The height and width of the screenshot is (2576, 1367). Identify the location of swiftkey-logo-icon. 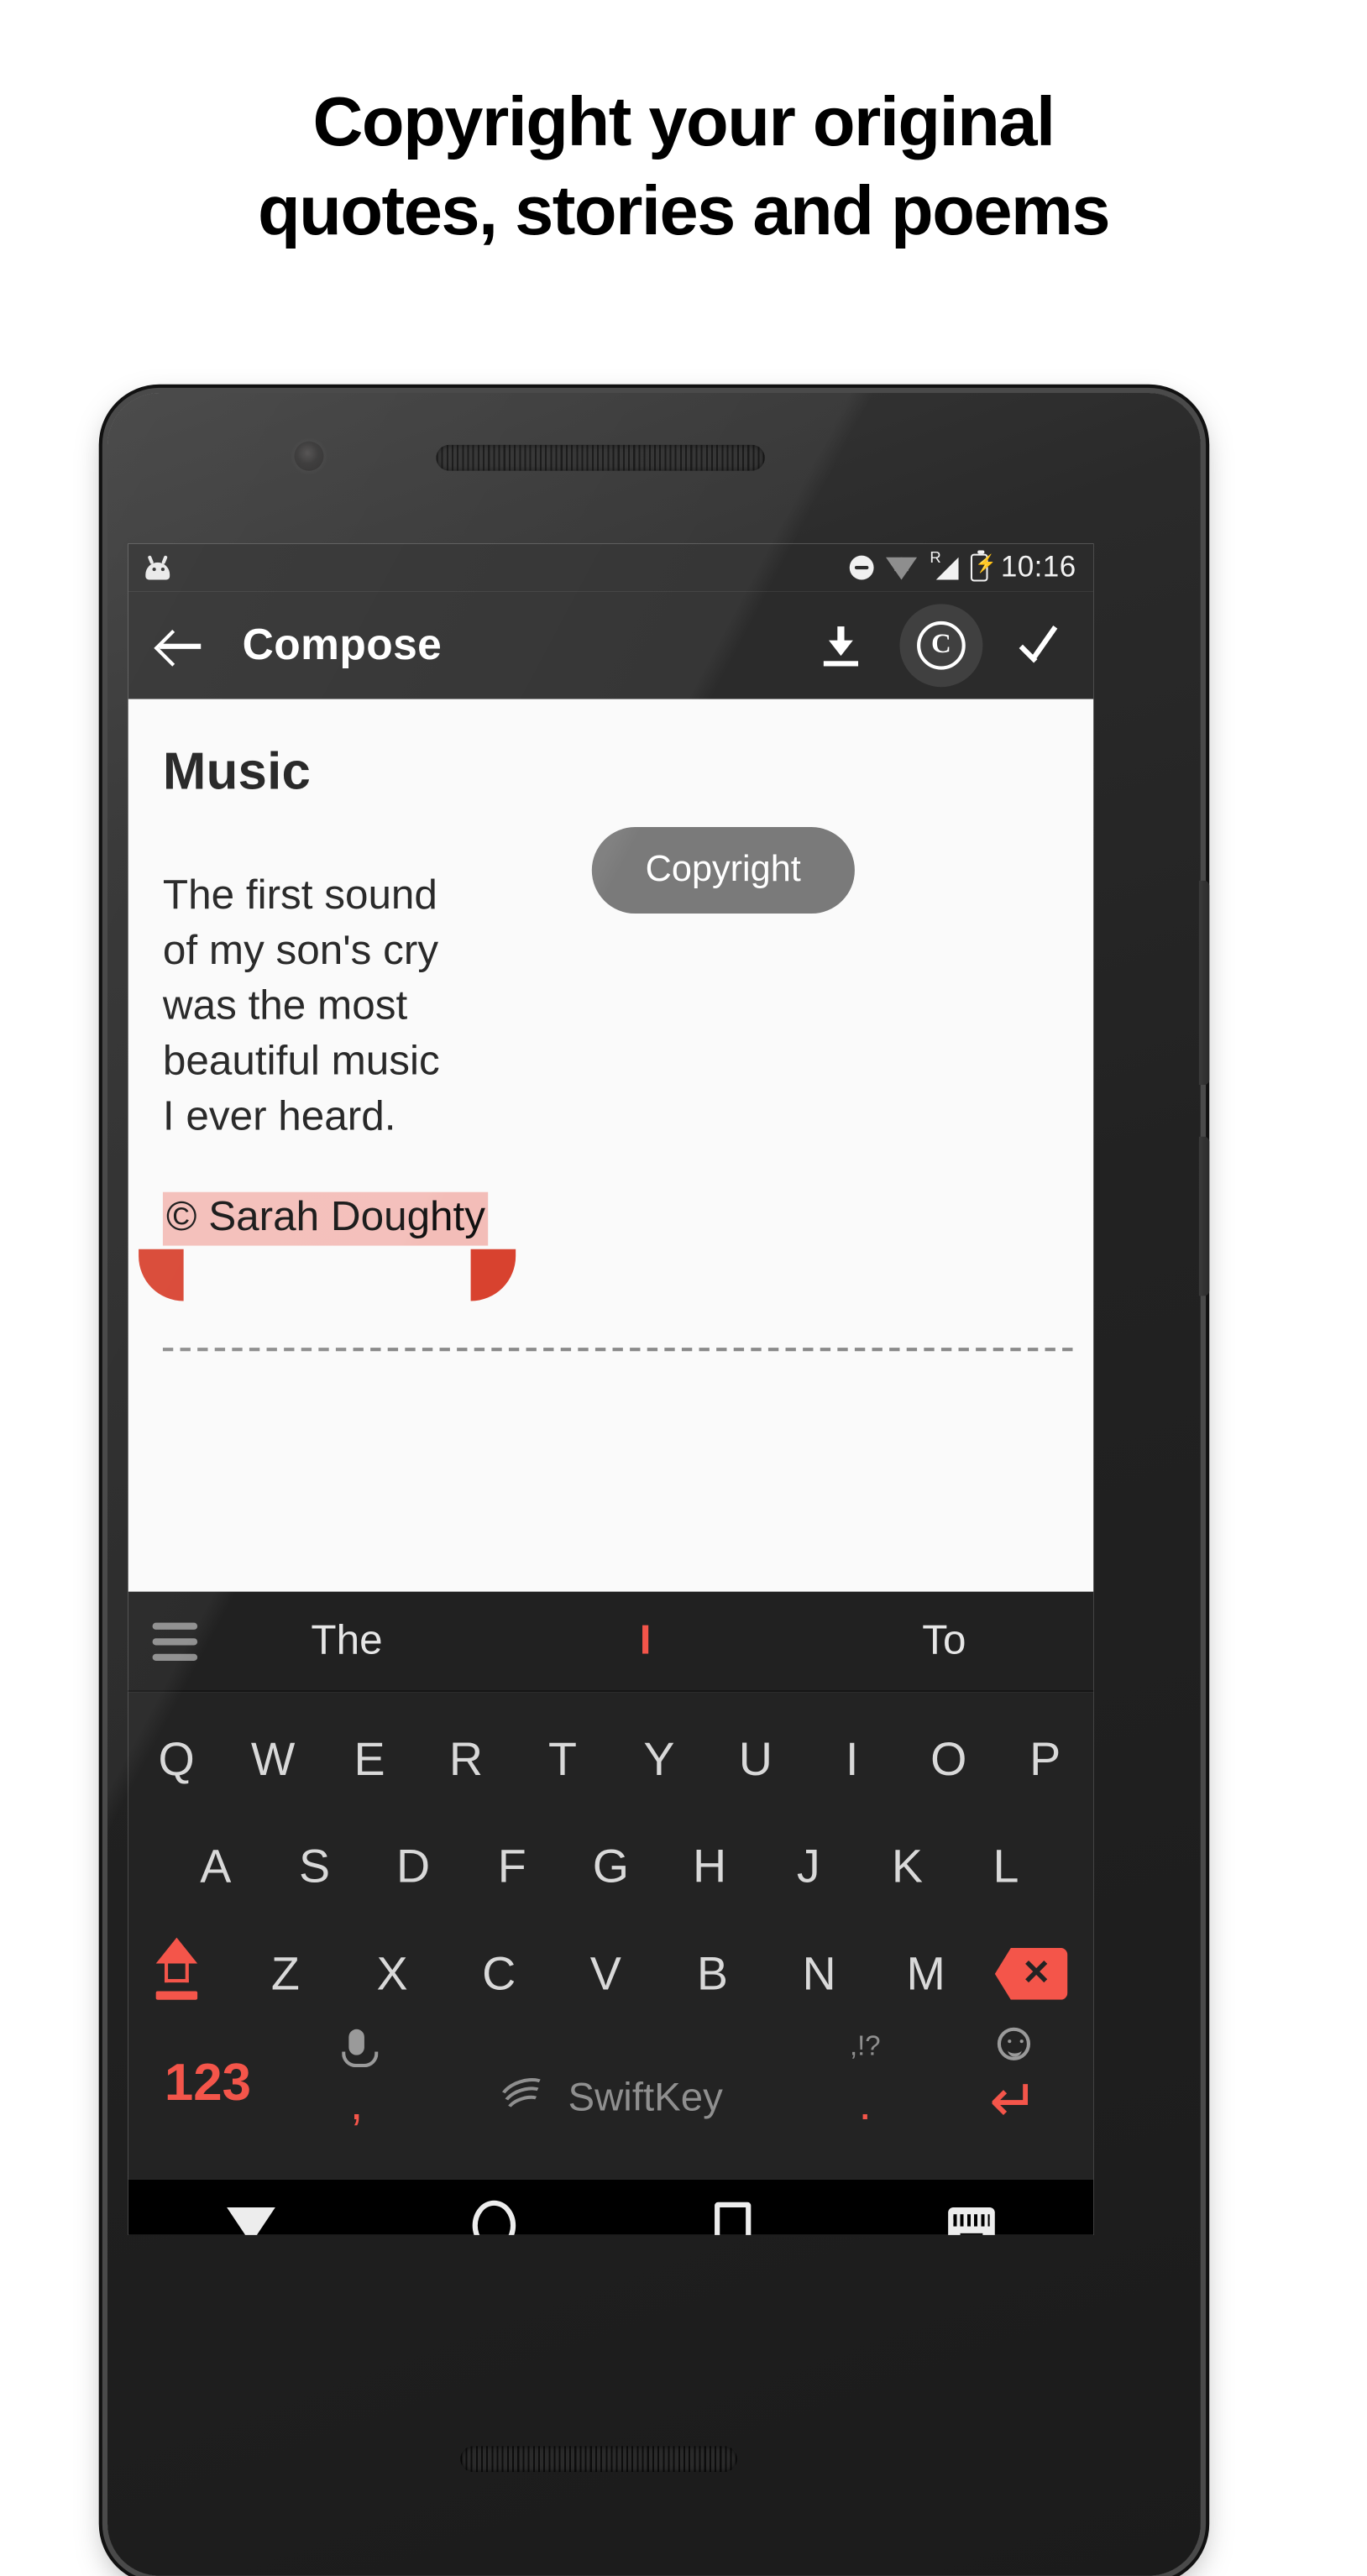
(526, 2097).